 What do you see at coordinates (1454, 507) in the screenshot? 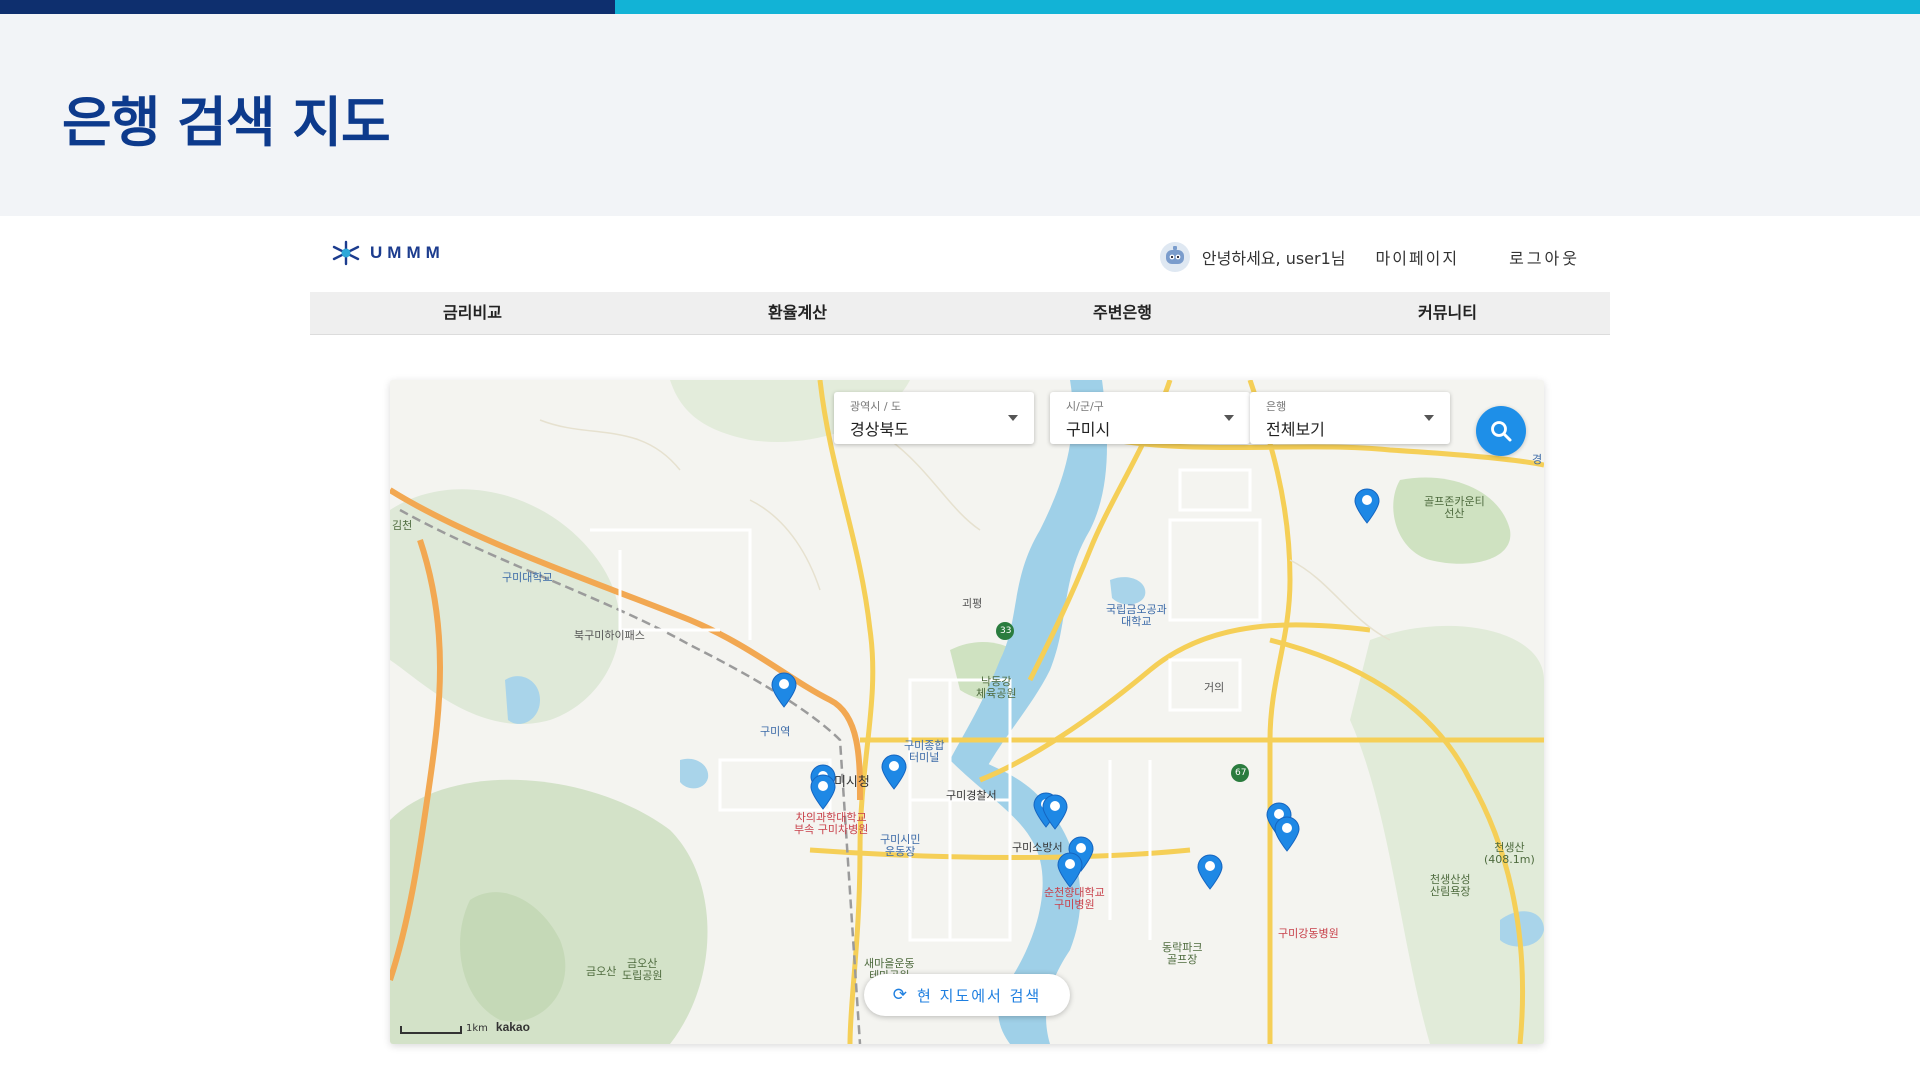
I see `map-label-golf-country: 골프존카운티 선산` at bounding box center [1454, 507].